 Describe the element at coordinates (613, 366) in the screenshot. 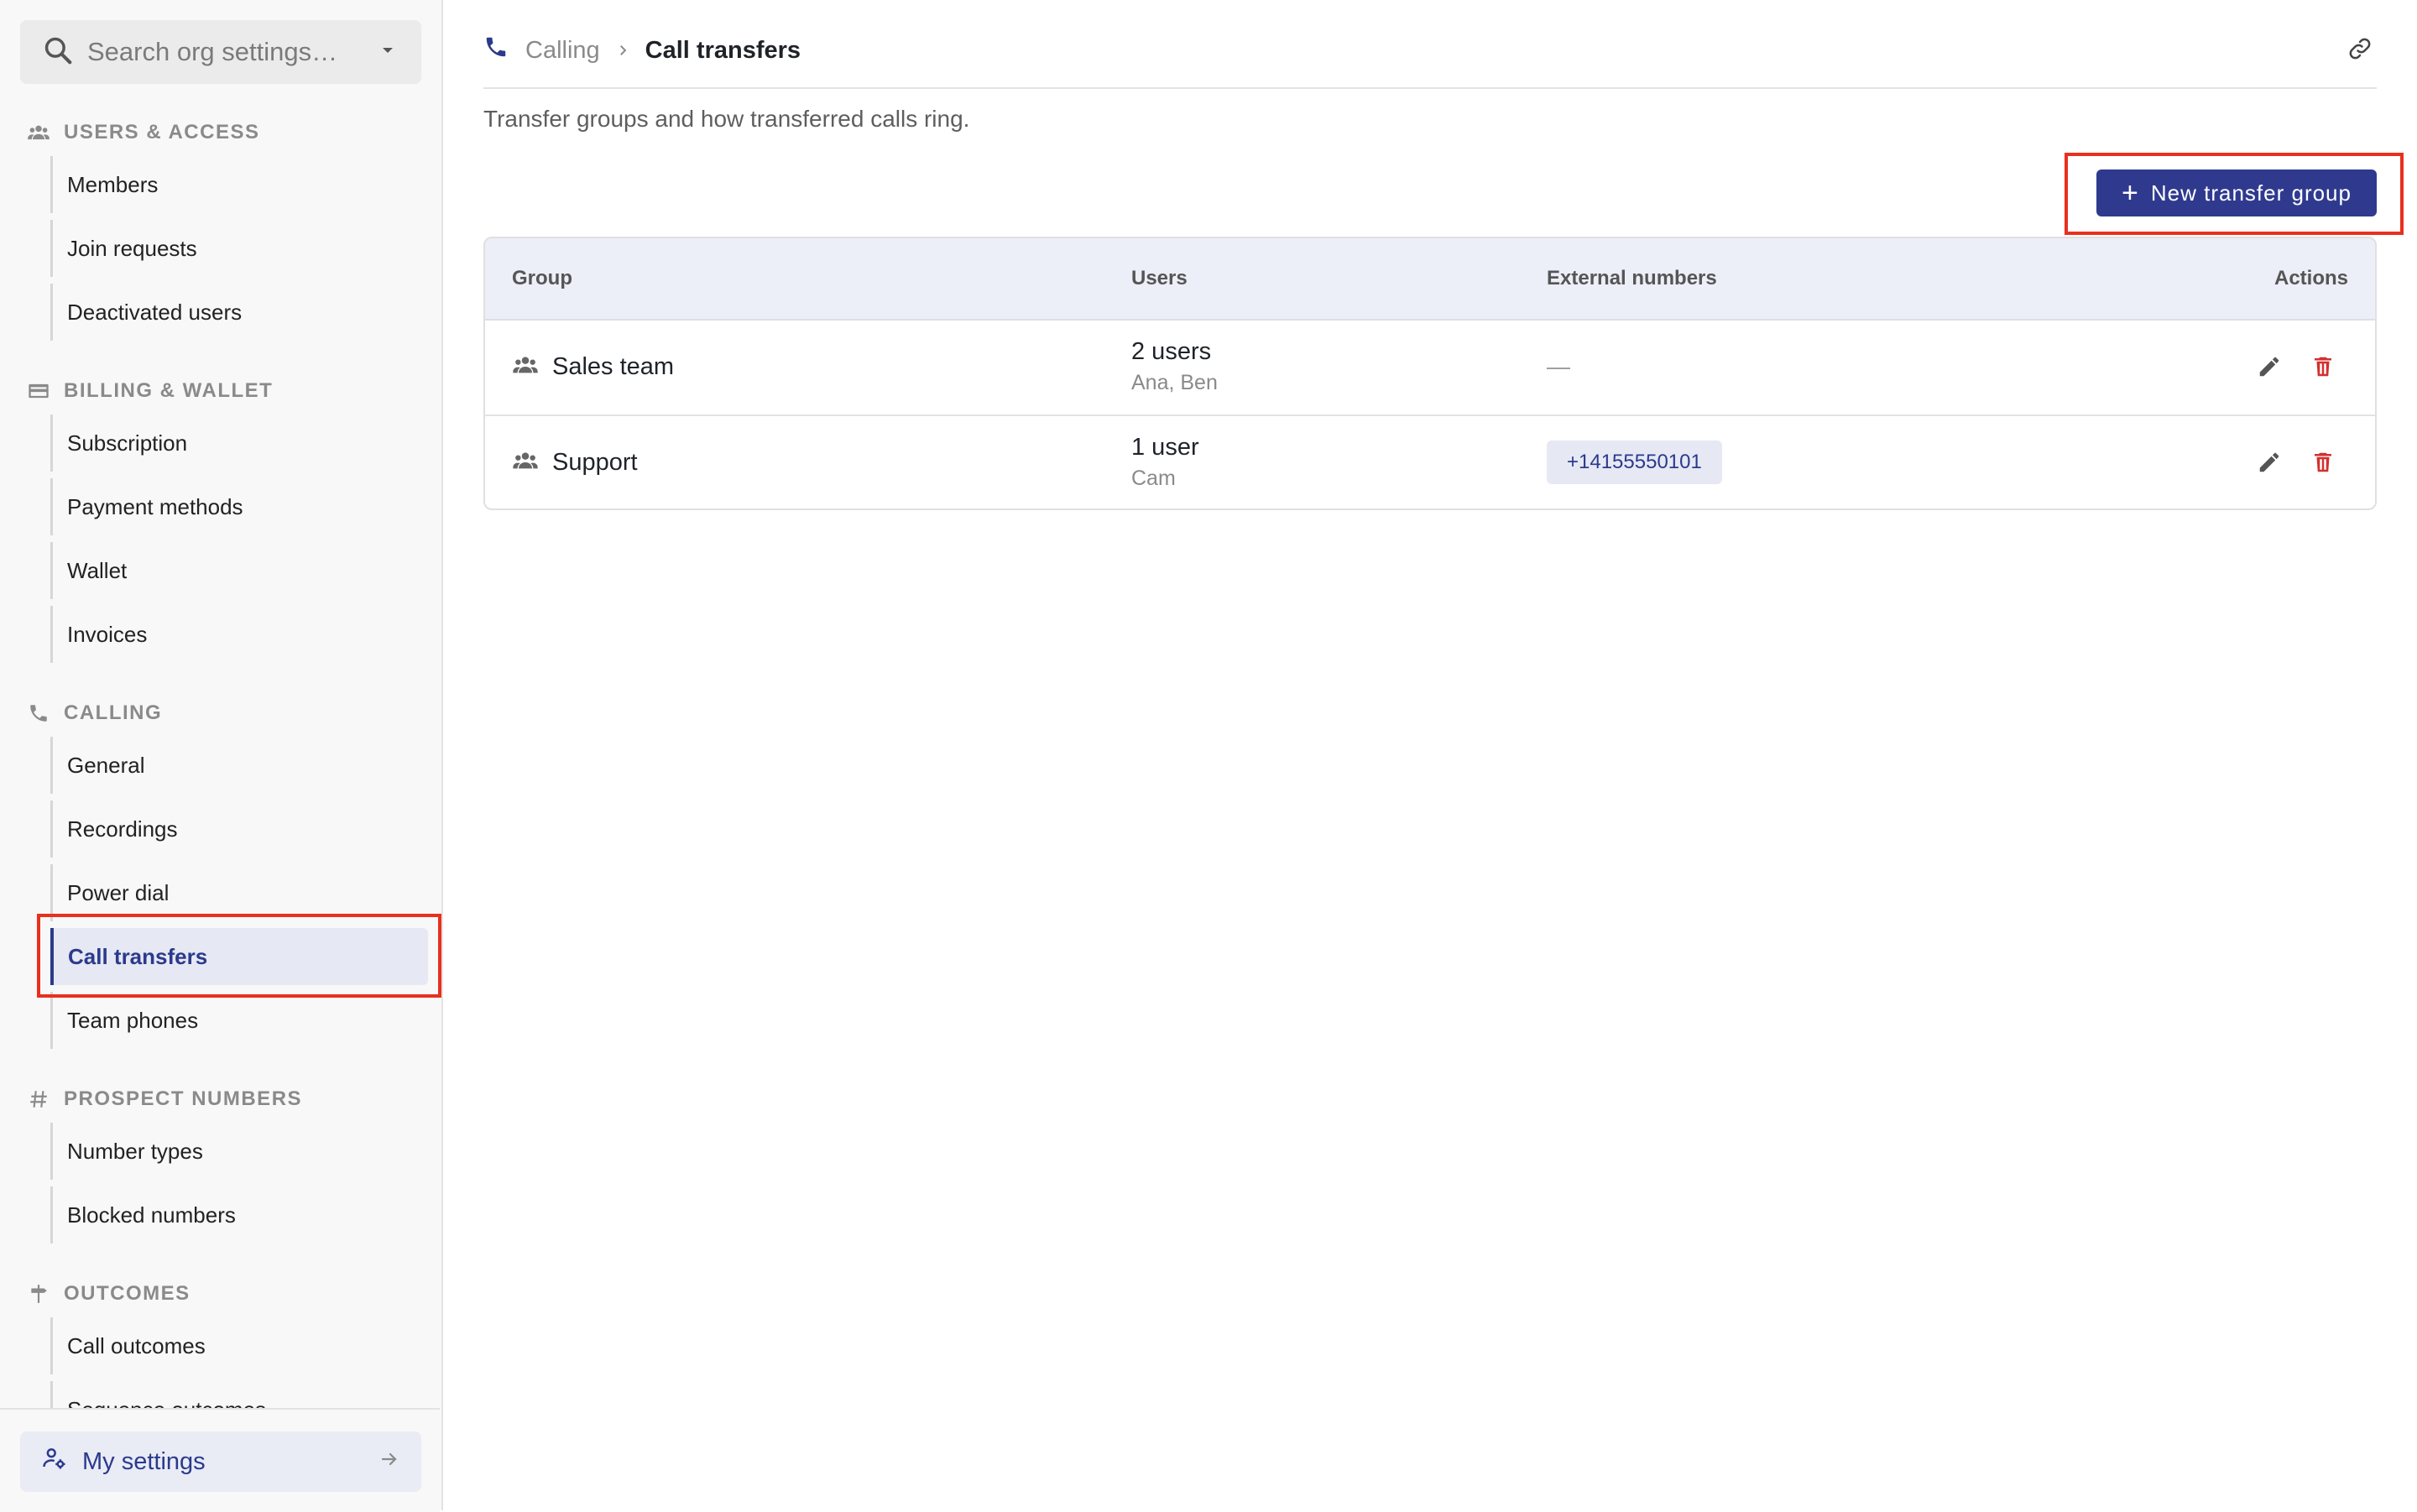

I see `group-name: Sales team` at that location.